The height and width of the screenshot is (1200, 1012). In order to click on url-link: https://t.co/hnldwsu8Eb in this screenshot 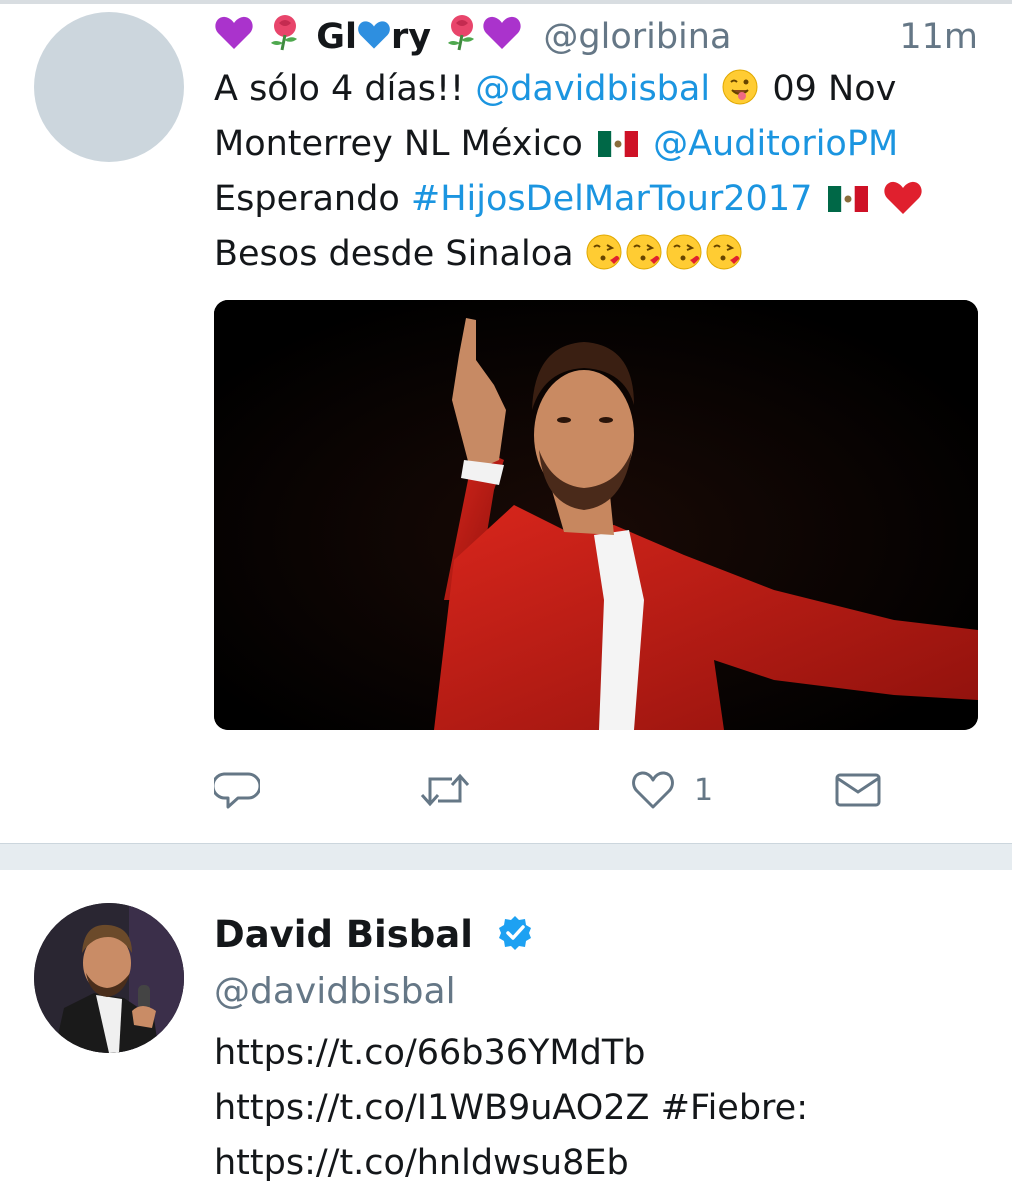, I will do `click(596, 1163)`.